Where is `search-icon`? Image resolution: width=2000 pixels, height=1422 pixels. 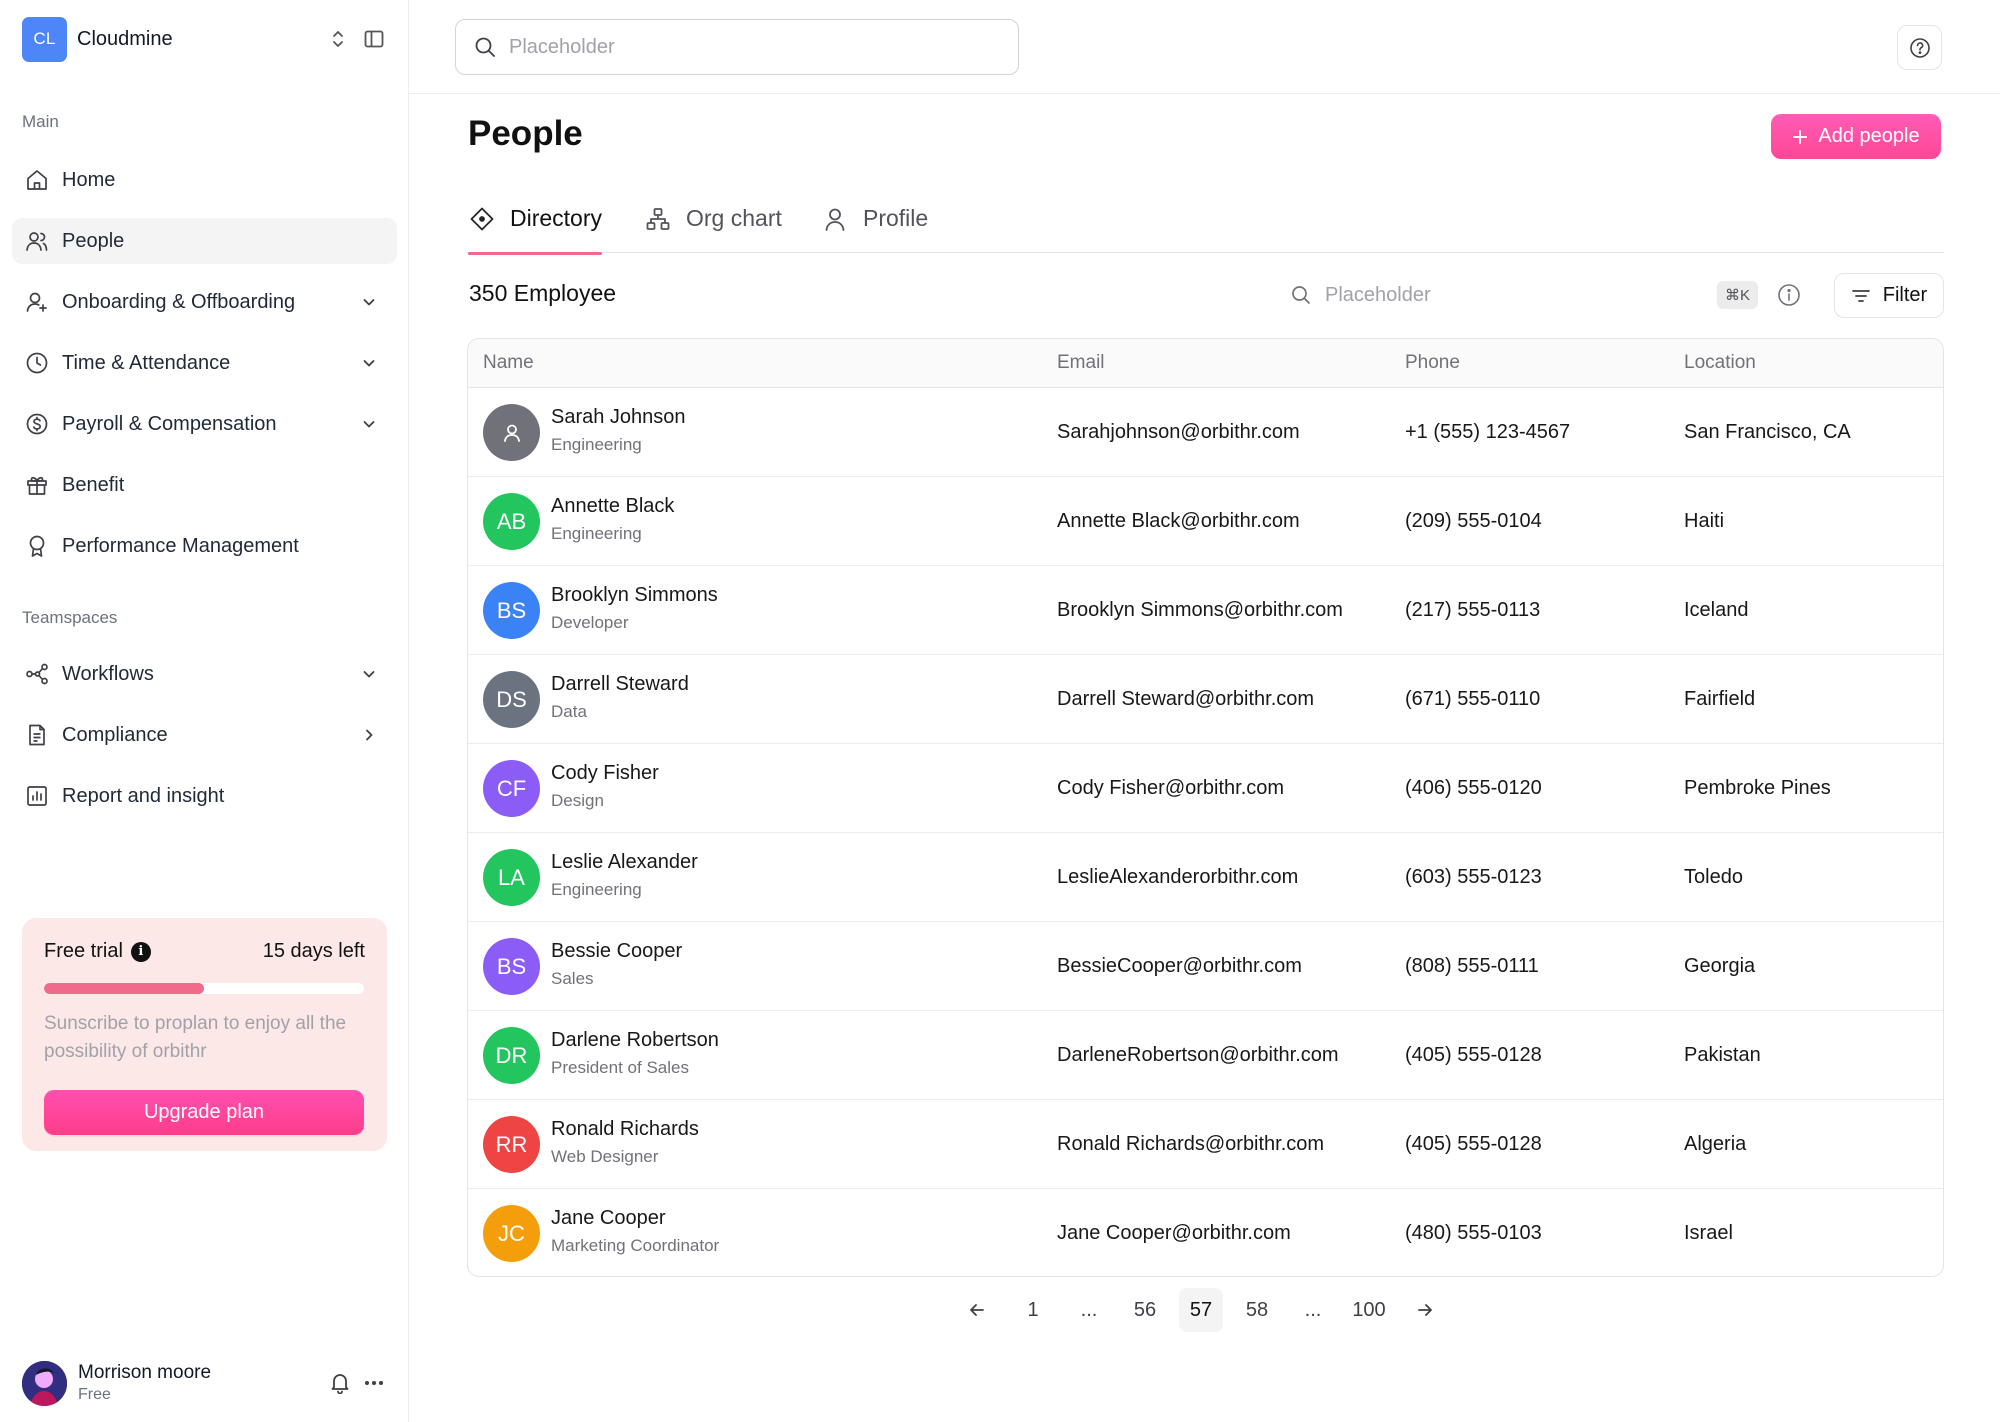 search-icon is located at coordinates (485, 47).